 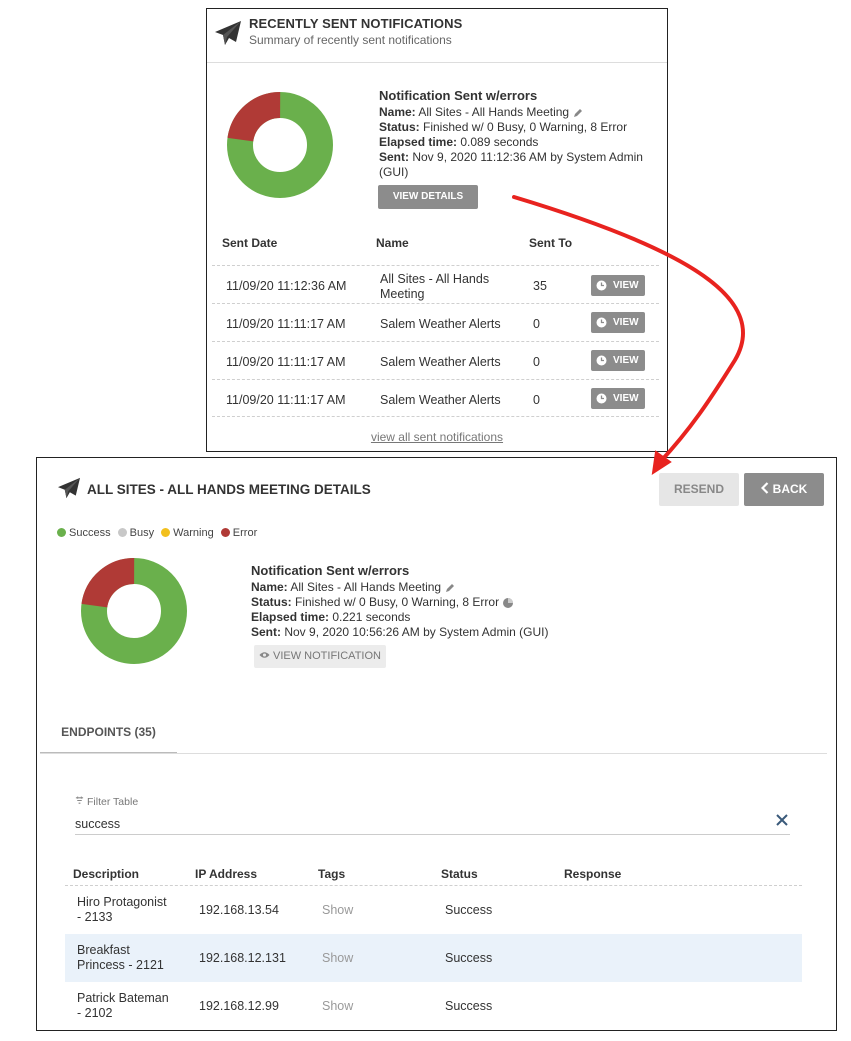 I want to click on view-details-button: VIEW DETAILS, so click(x=428, y=197).